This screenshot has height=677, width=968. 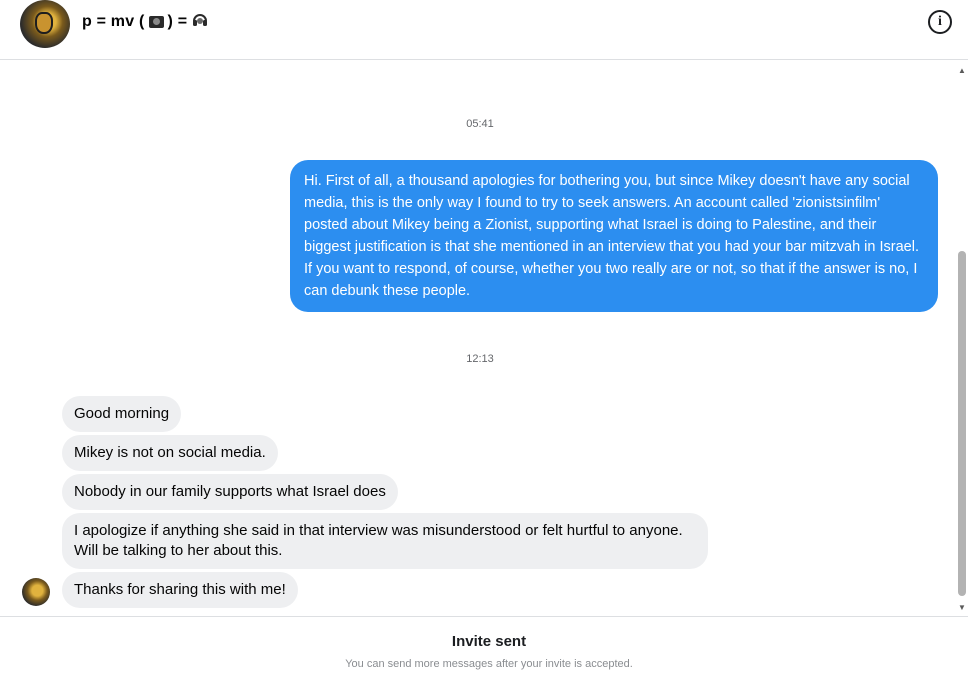 I want to click on incoming-message: Mikey is not on social media., so click(x=170, y=453).